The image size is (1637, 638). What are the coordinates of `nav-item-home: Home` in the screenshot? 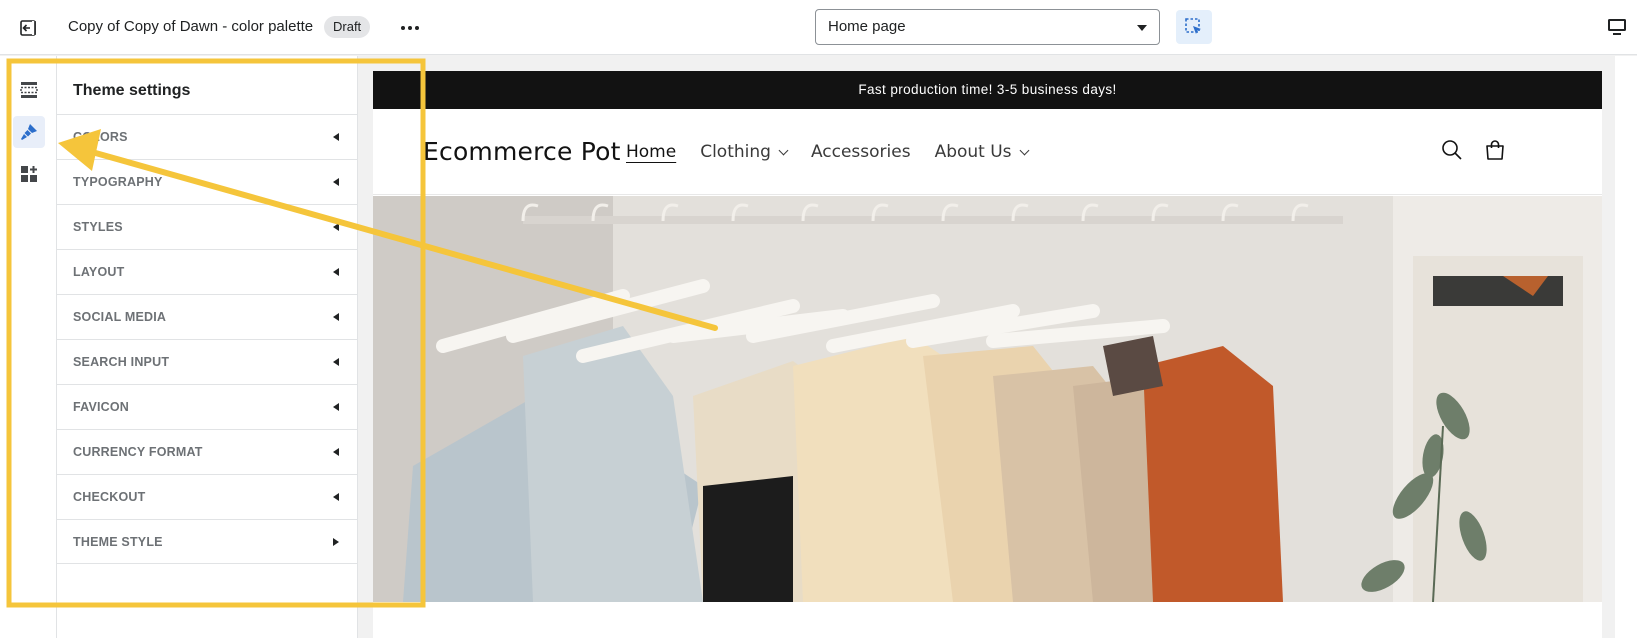 It's located at (651, 152).